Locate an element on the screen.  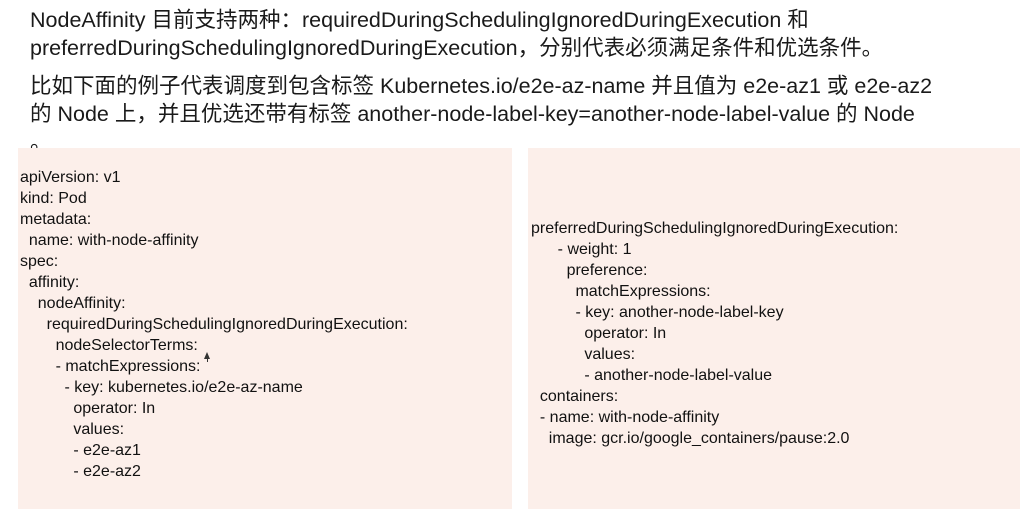
code-line: kind: Pod is located at coordinates (53, 198).